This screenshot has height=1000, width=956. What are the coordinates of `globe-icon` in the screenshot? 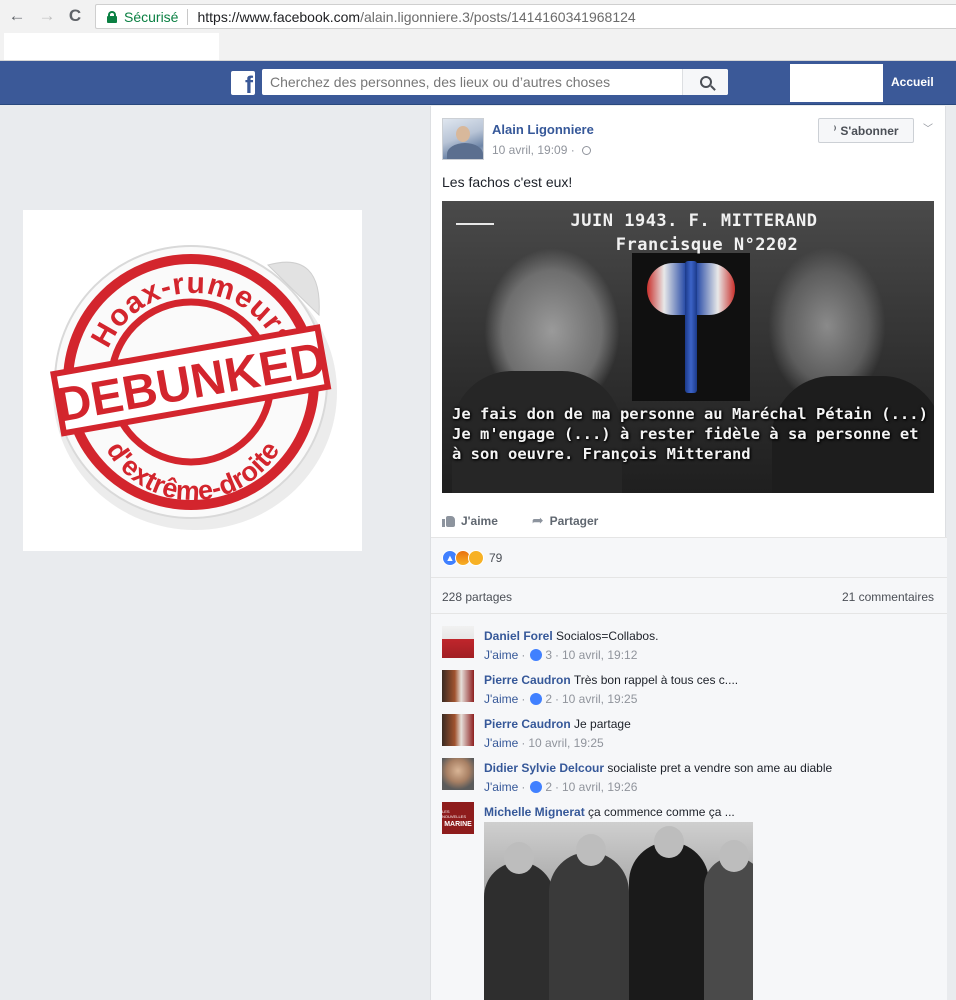 It's located at (586, 150).